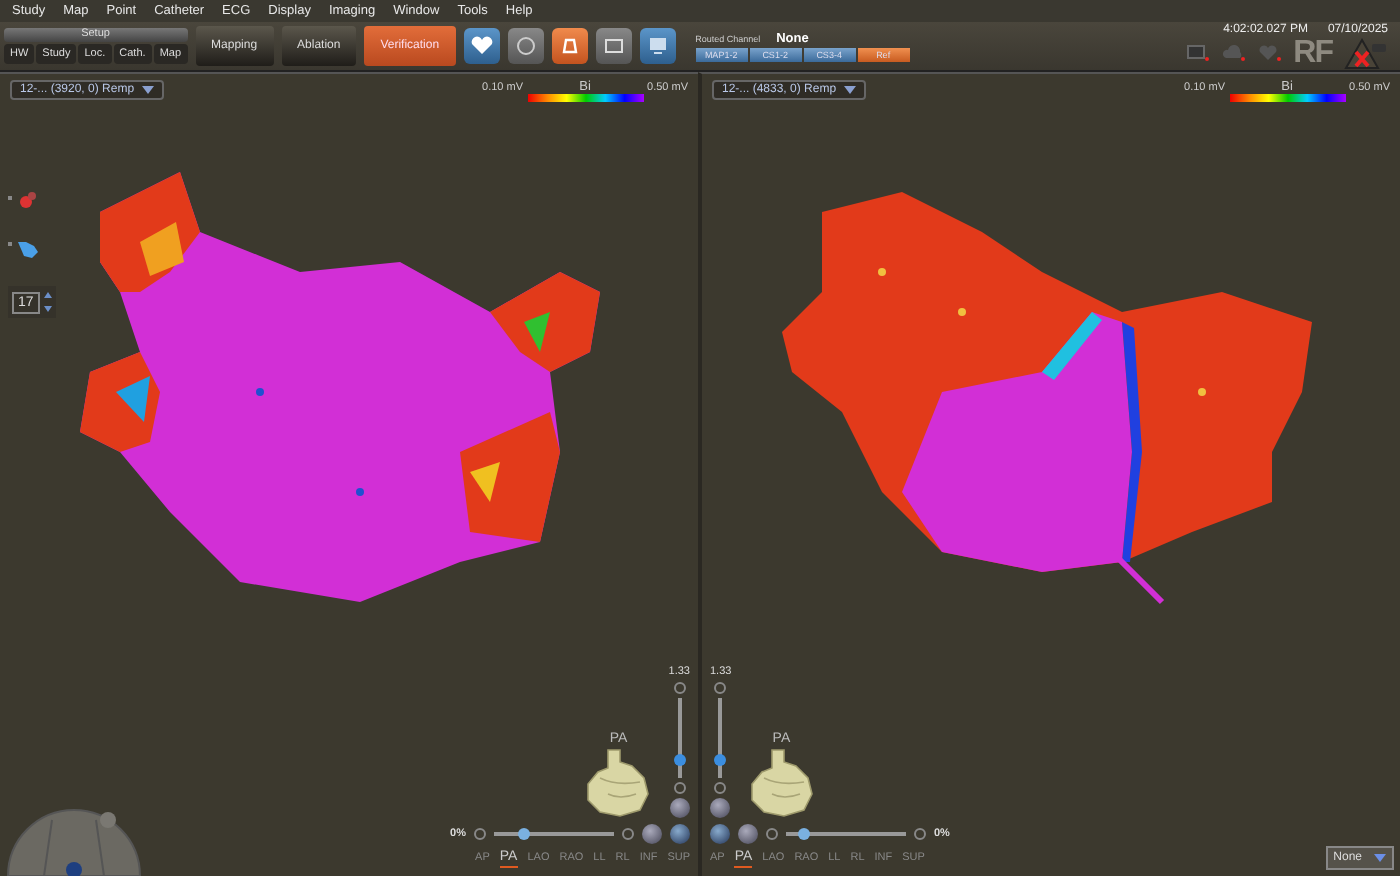 Image resolution: width=1400 pixels, height=876 pixels. I want to click on rf-indicator: RF, so click(1312, 53).